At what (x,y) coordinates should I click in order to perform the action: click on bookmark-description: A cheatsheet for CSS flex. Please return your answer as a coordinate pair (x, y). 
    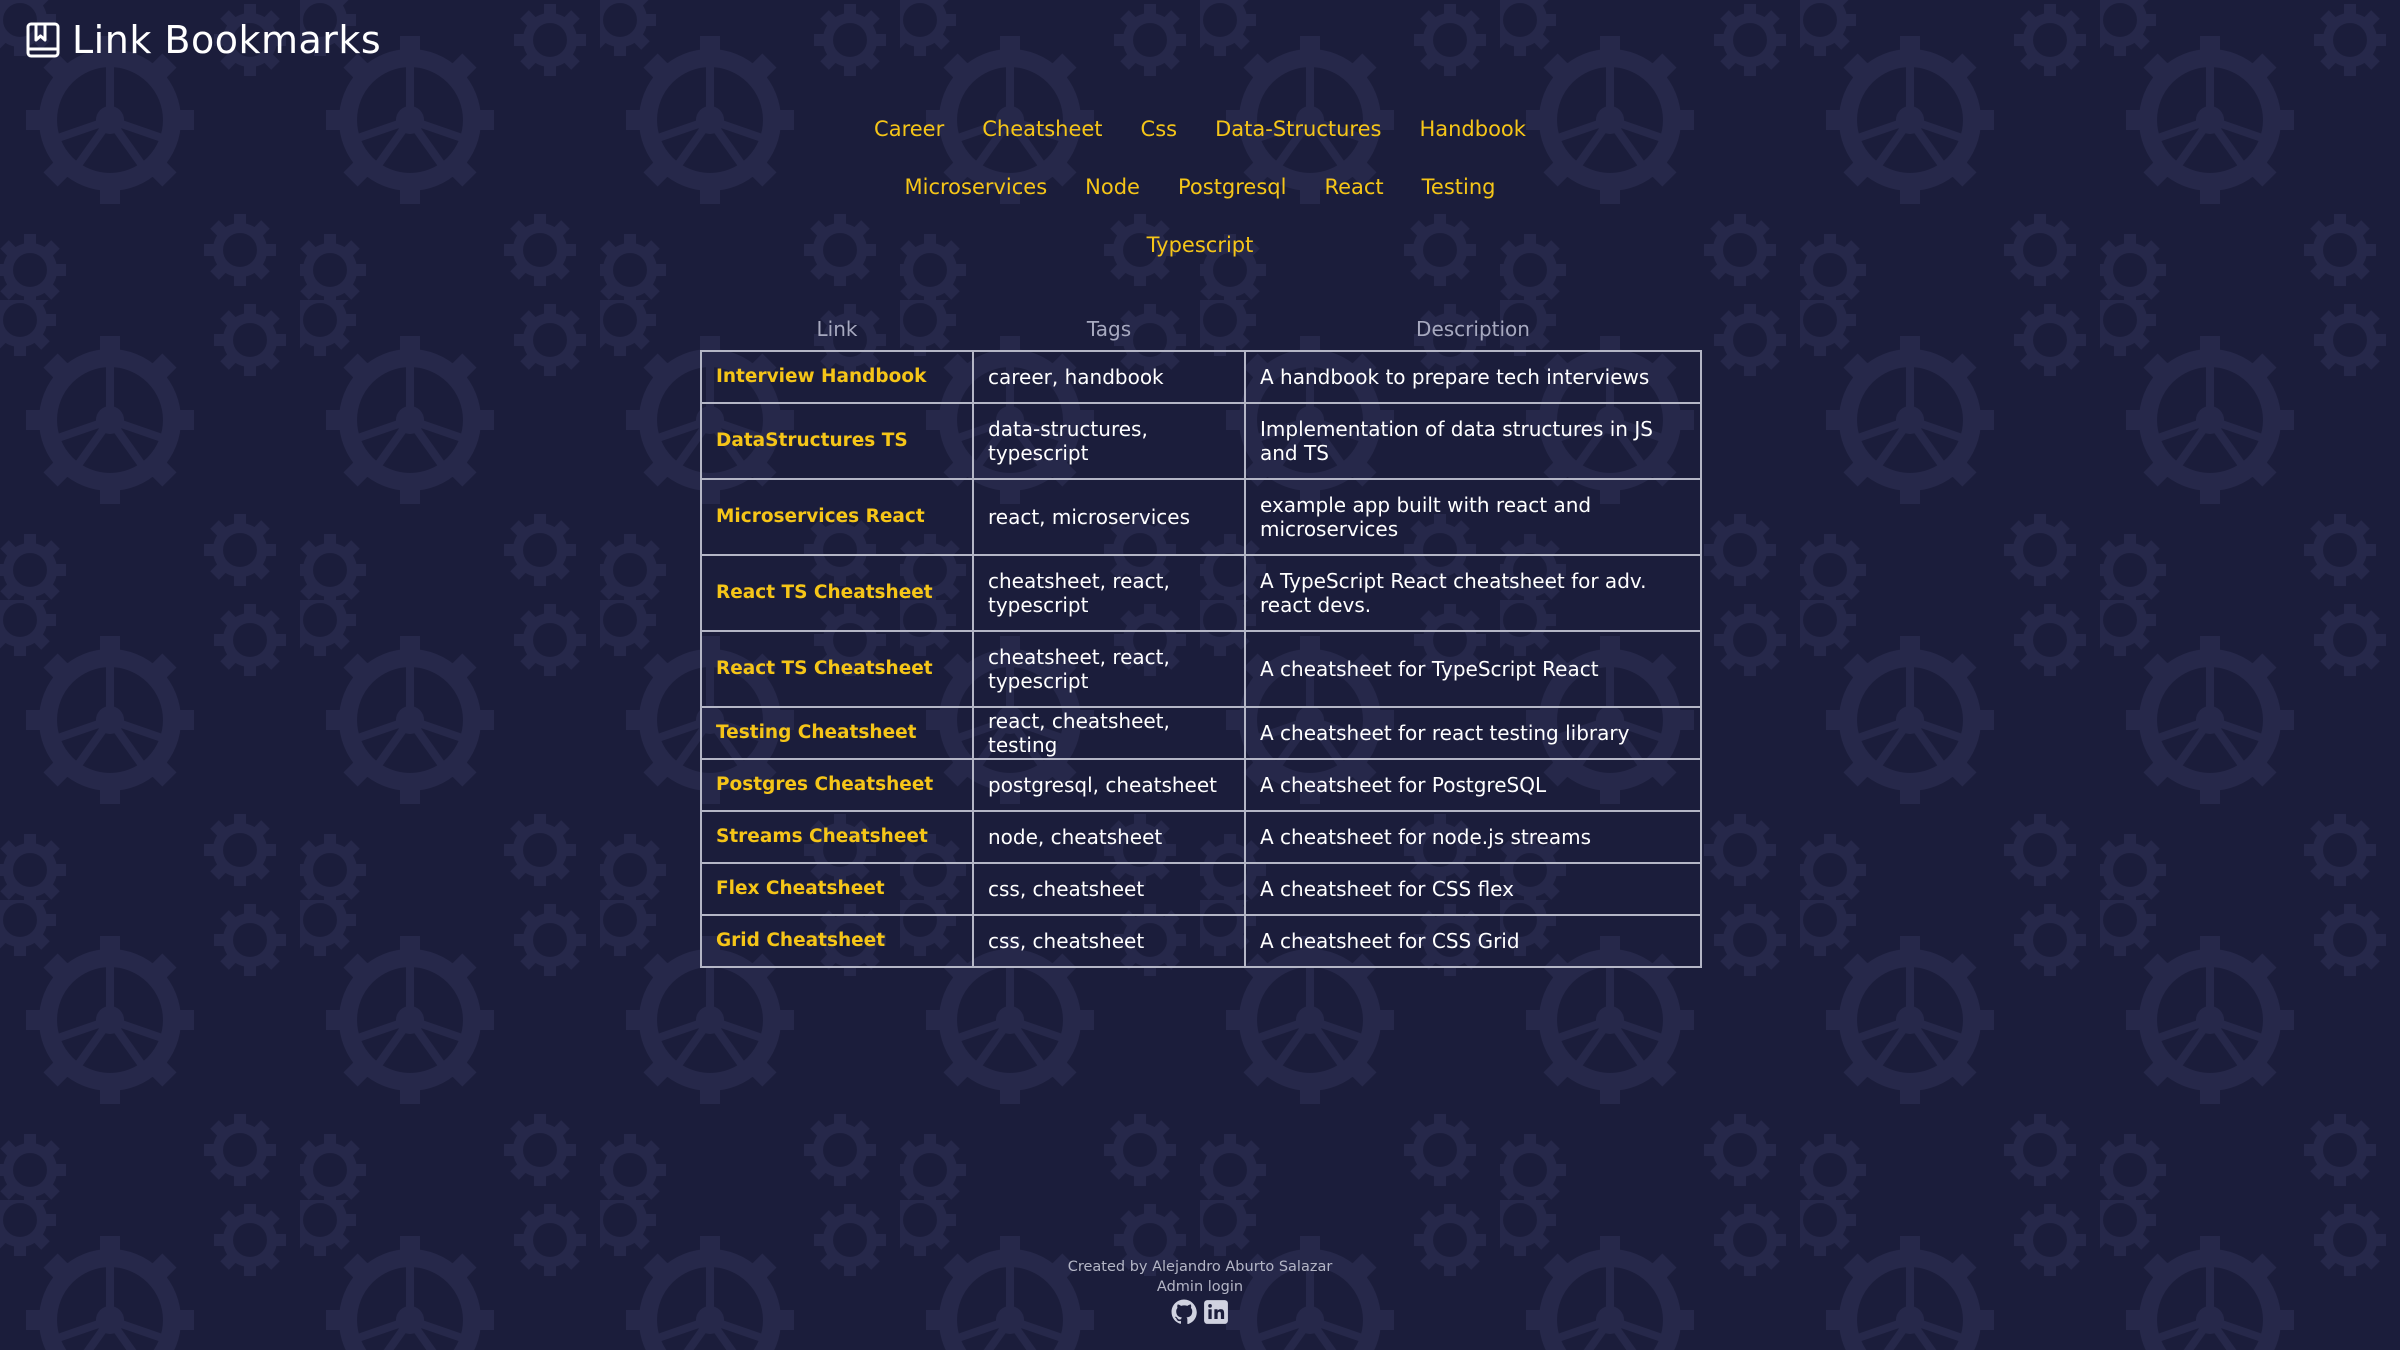
    Looking at the image, I should click on (1473, 889).